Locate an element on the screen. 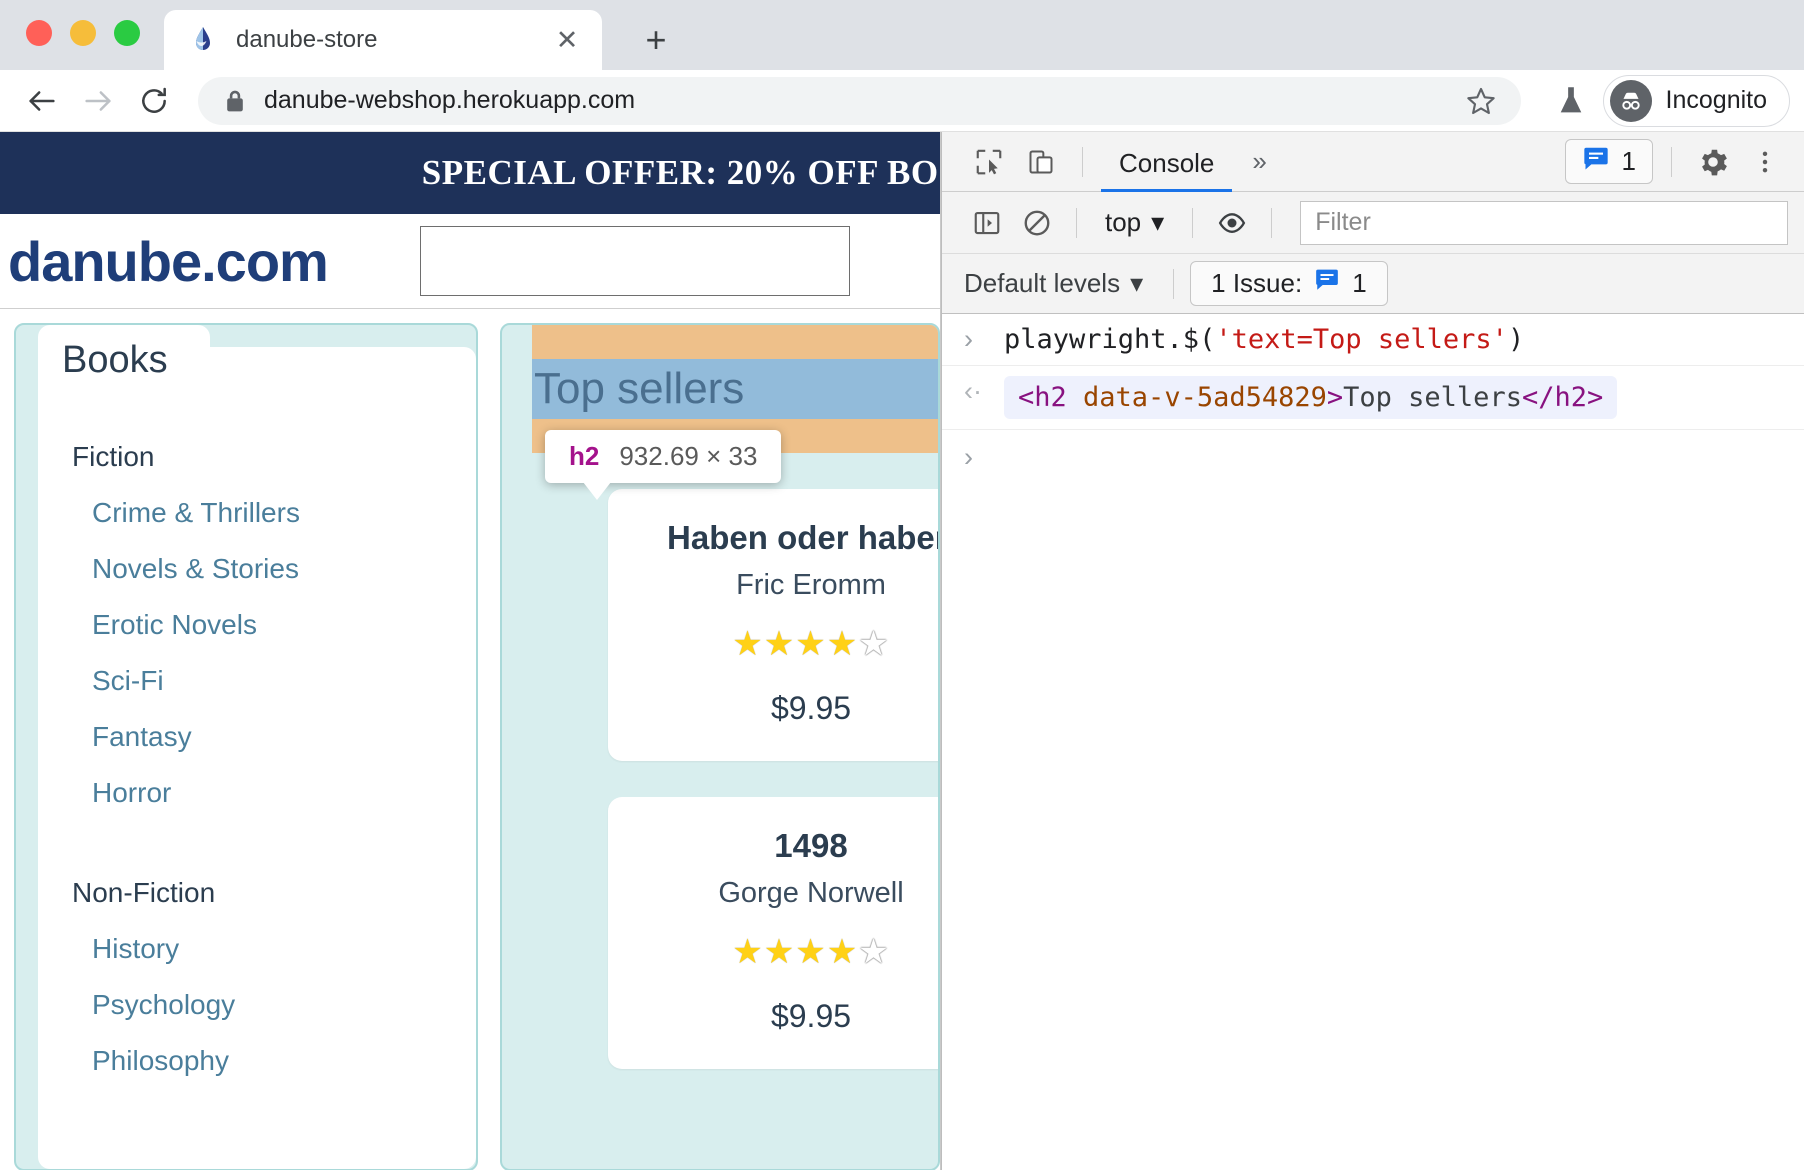 This screenshot has width=1804, height=1170. gear-icon is located at coordinates (1713, 162).